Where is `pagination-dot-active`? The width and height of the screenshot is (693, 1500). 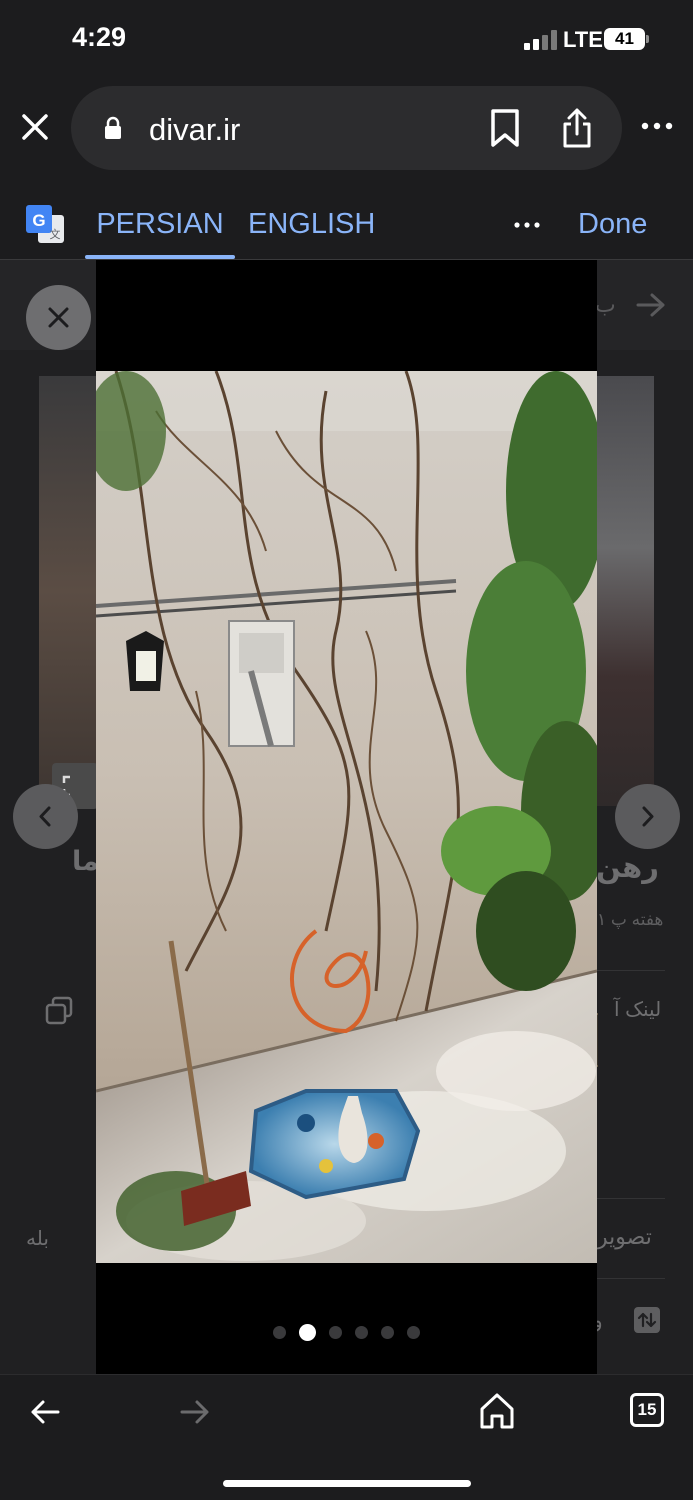 pagination-dot-active is located at coordinates (307, 1332).